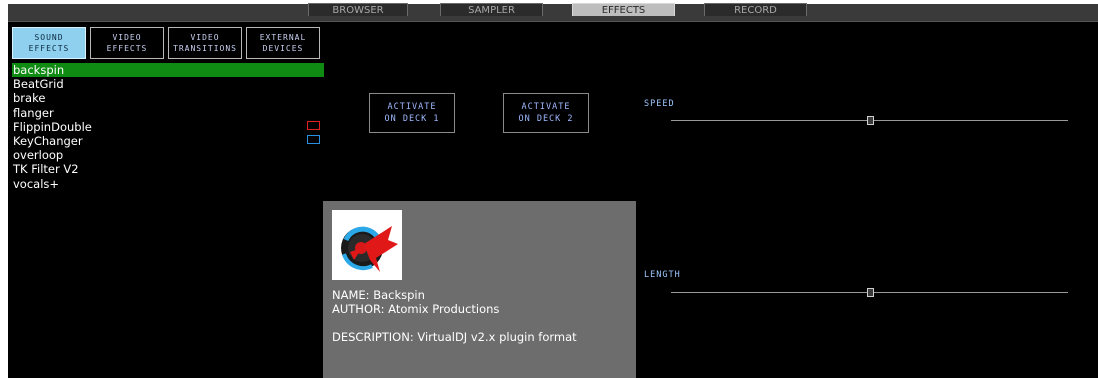 The height and width of the screenshot is (378, 1098). Describe the element at coordinates (358, 9) in the screenshot. I see `tab-browser: BROWSER` at that location.